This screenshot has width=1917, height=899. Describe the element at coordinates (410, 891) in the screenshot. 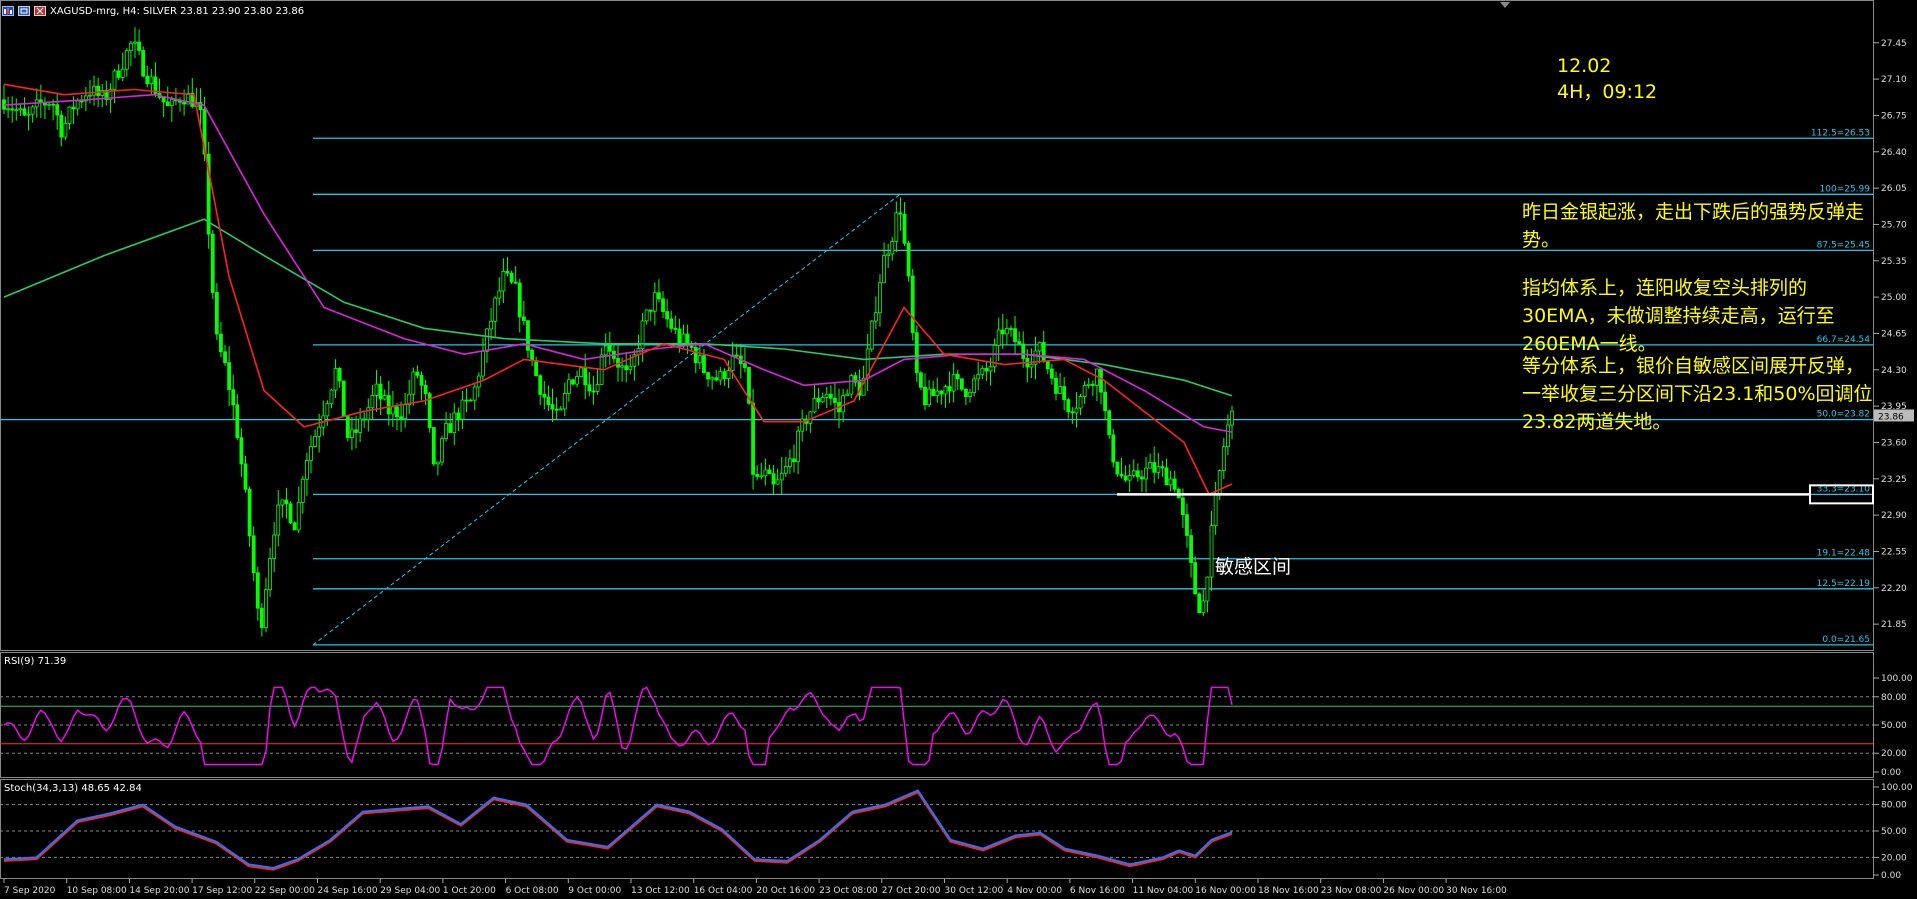

I see `time-tick-label: 29 Sep 04:00` at that location.